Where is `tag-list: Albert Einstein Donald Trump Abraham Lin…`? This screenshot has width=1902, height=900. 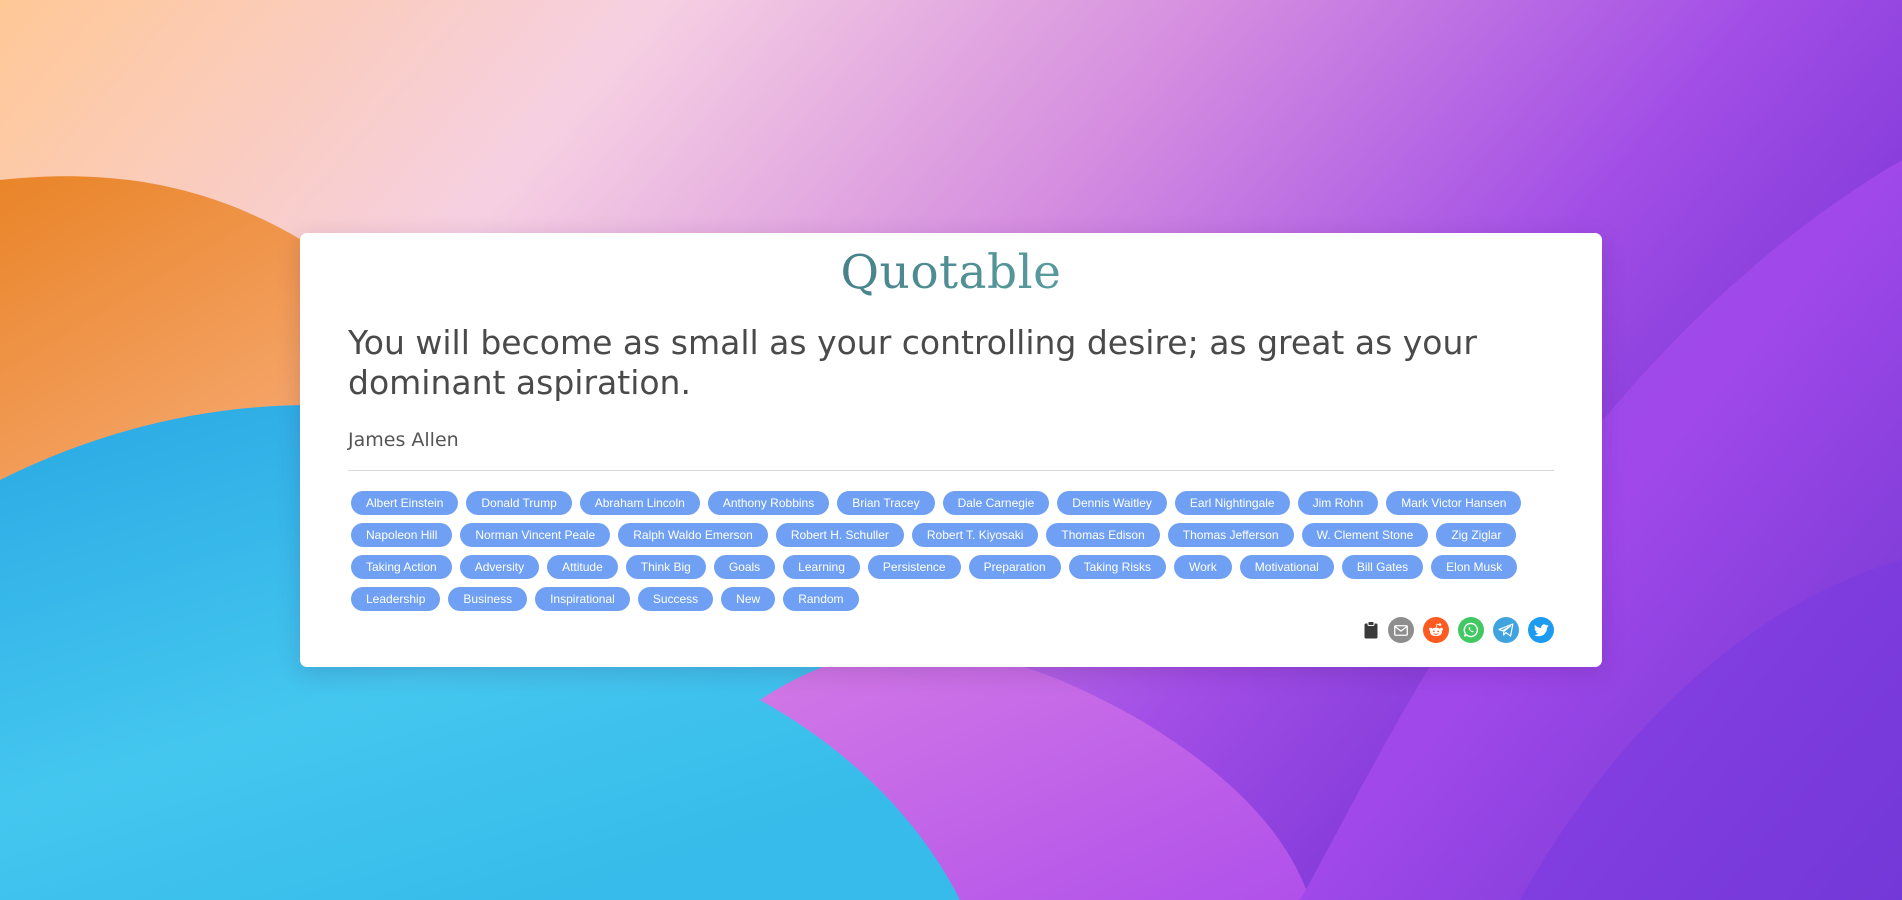
tag-list: Albert Einstein Donald Trump Abraham Lin… is located at coordinates (956, 551).